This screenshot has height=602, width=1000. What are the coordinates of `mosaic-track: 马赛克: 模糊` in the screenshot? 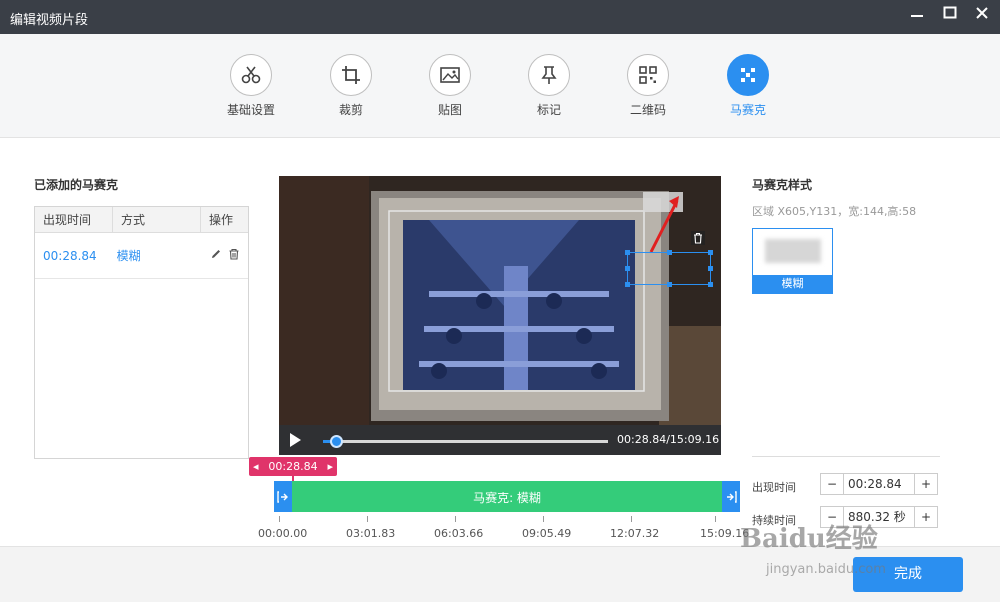 It's located at (507, 496).